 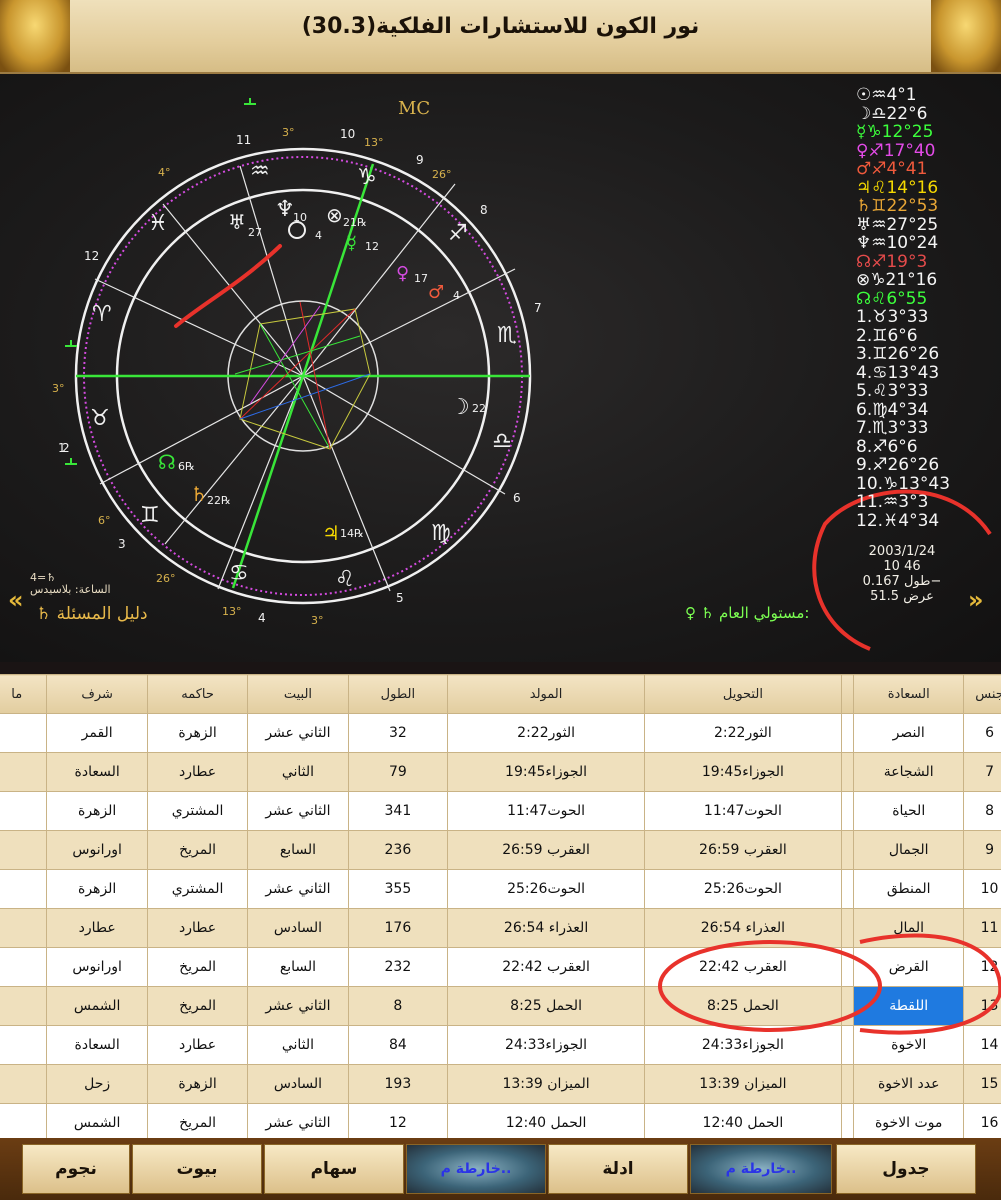 What do you see at coordinates (476, 1169) in the screenshot?
I see `tab-chart-globe-2: خارطة م..` at bounding box center [476, 1169].